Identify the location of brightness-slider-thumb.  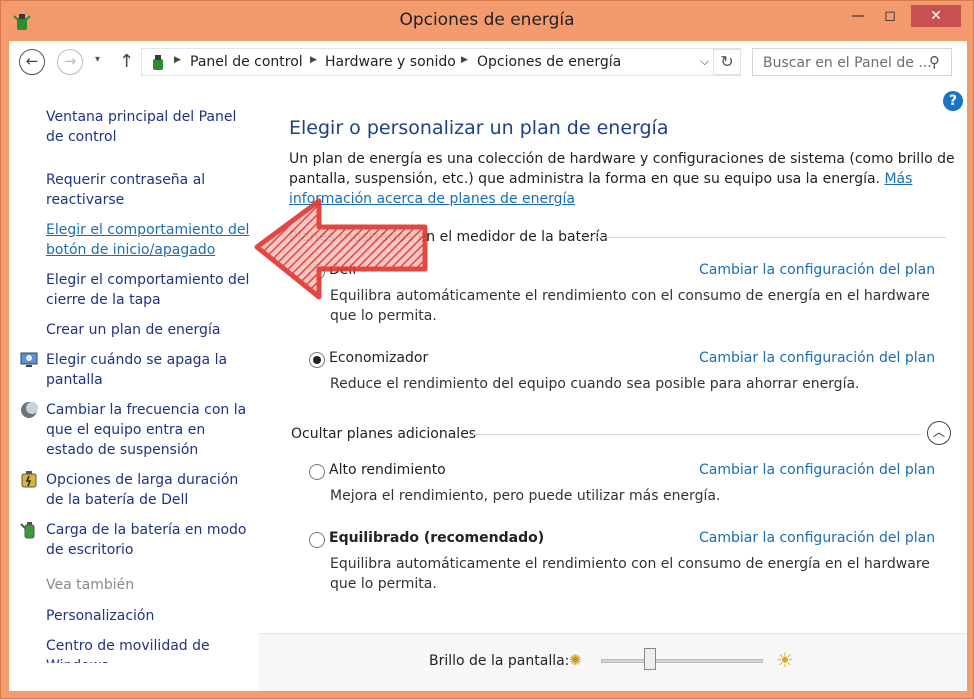
(649, 659).